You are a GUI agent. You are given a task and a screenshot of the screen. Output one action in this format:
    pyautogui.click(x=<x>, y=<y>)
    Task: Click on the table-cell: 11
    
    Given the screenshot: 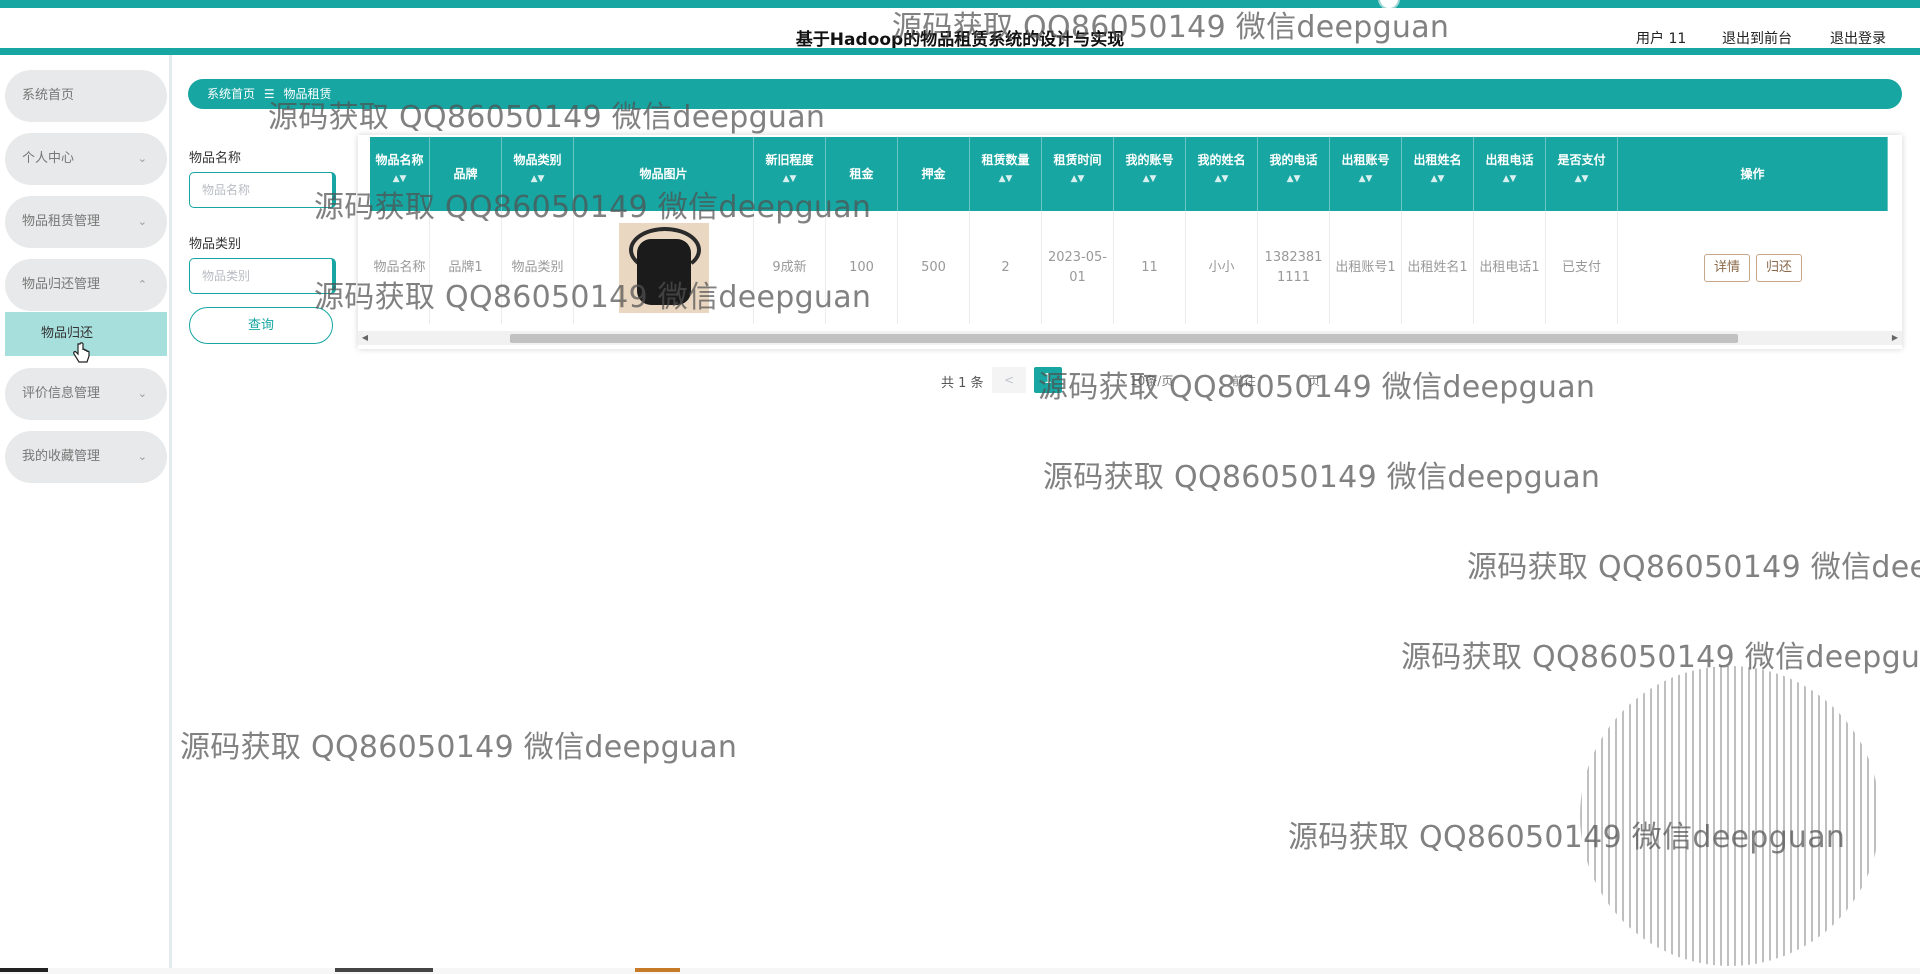 What is the action you would take?
    pyautogui.click(x=1150, y=267)
    